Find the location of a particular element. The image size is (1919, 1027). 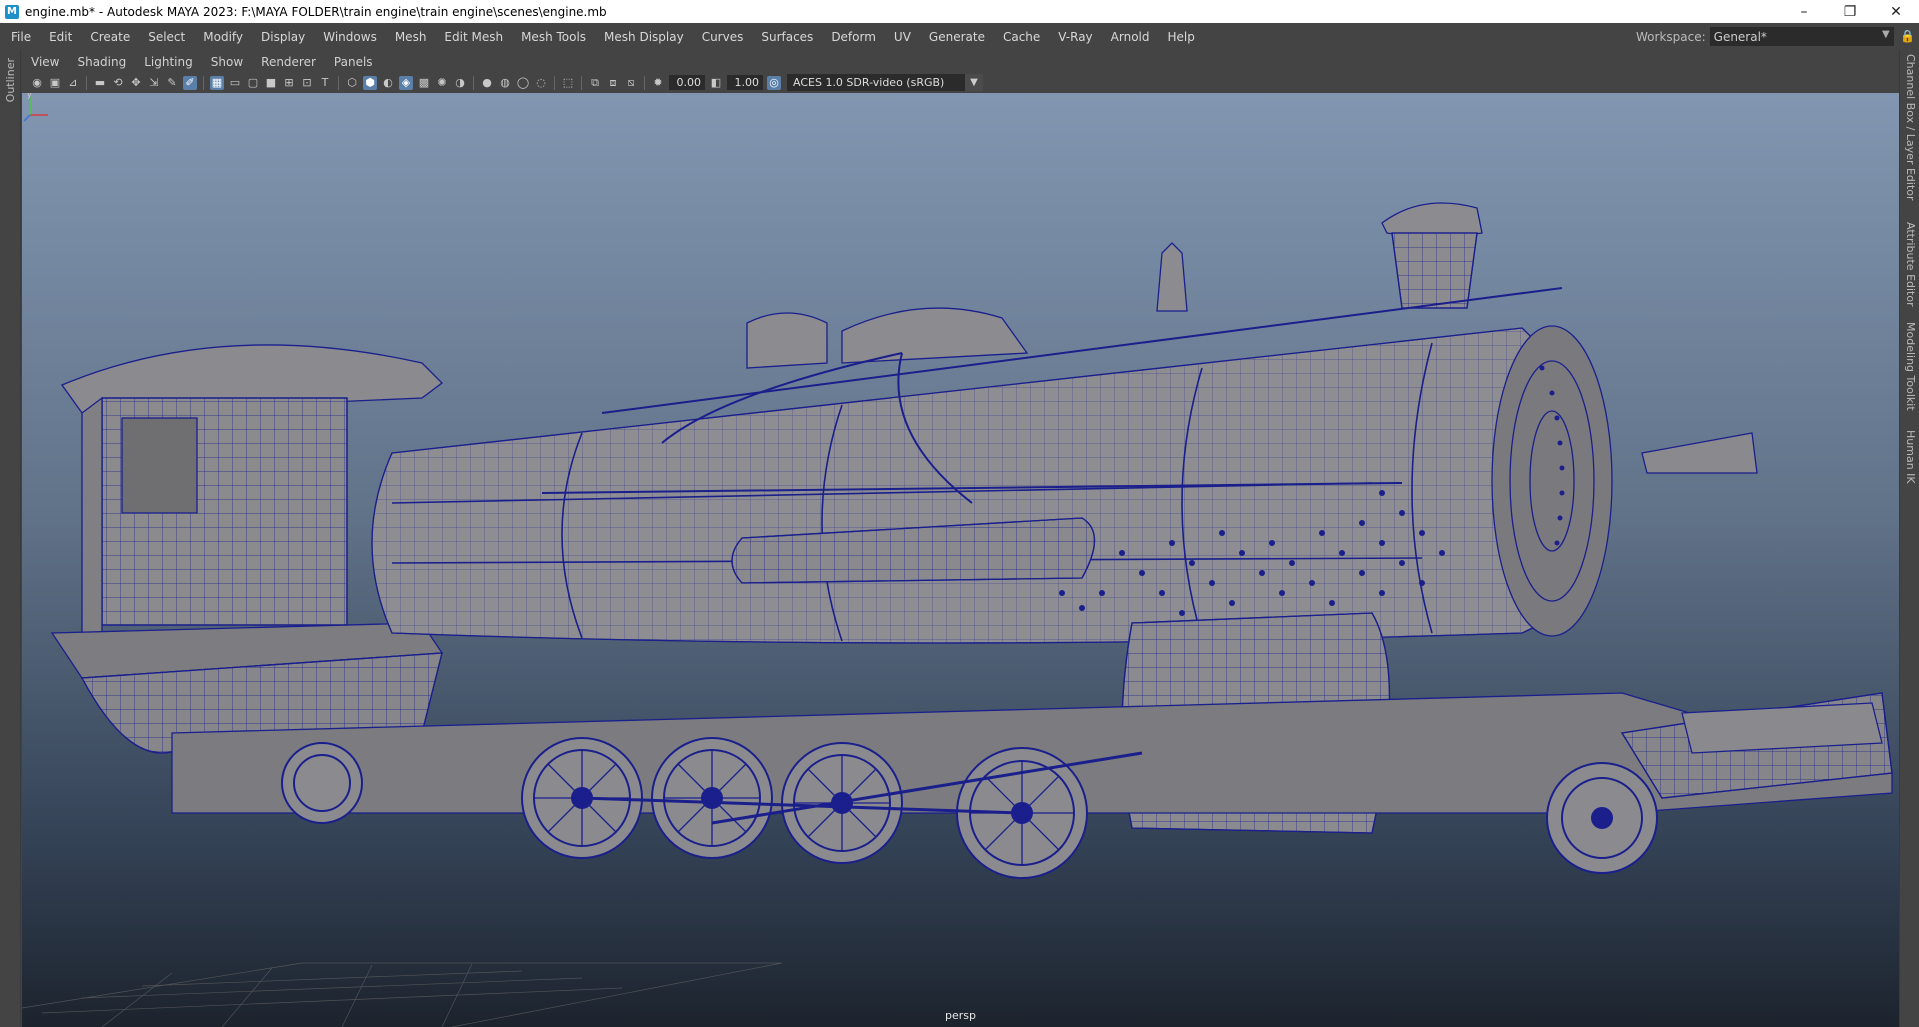

view-transform-dropdown: ACES 1.0 SDR-video (sRGB) ▼ is located at coordinates (885, 82).